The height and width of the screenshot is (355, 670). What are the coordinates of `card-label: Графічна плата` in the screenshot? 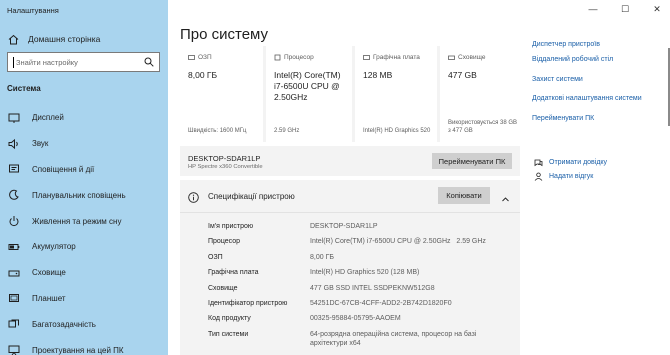 It's located at (391, 57).